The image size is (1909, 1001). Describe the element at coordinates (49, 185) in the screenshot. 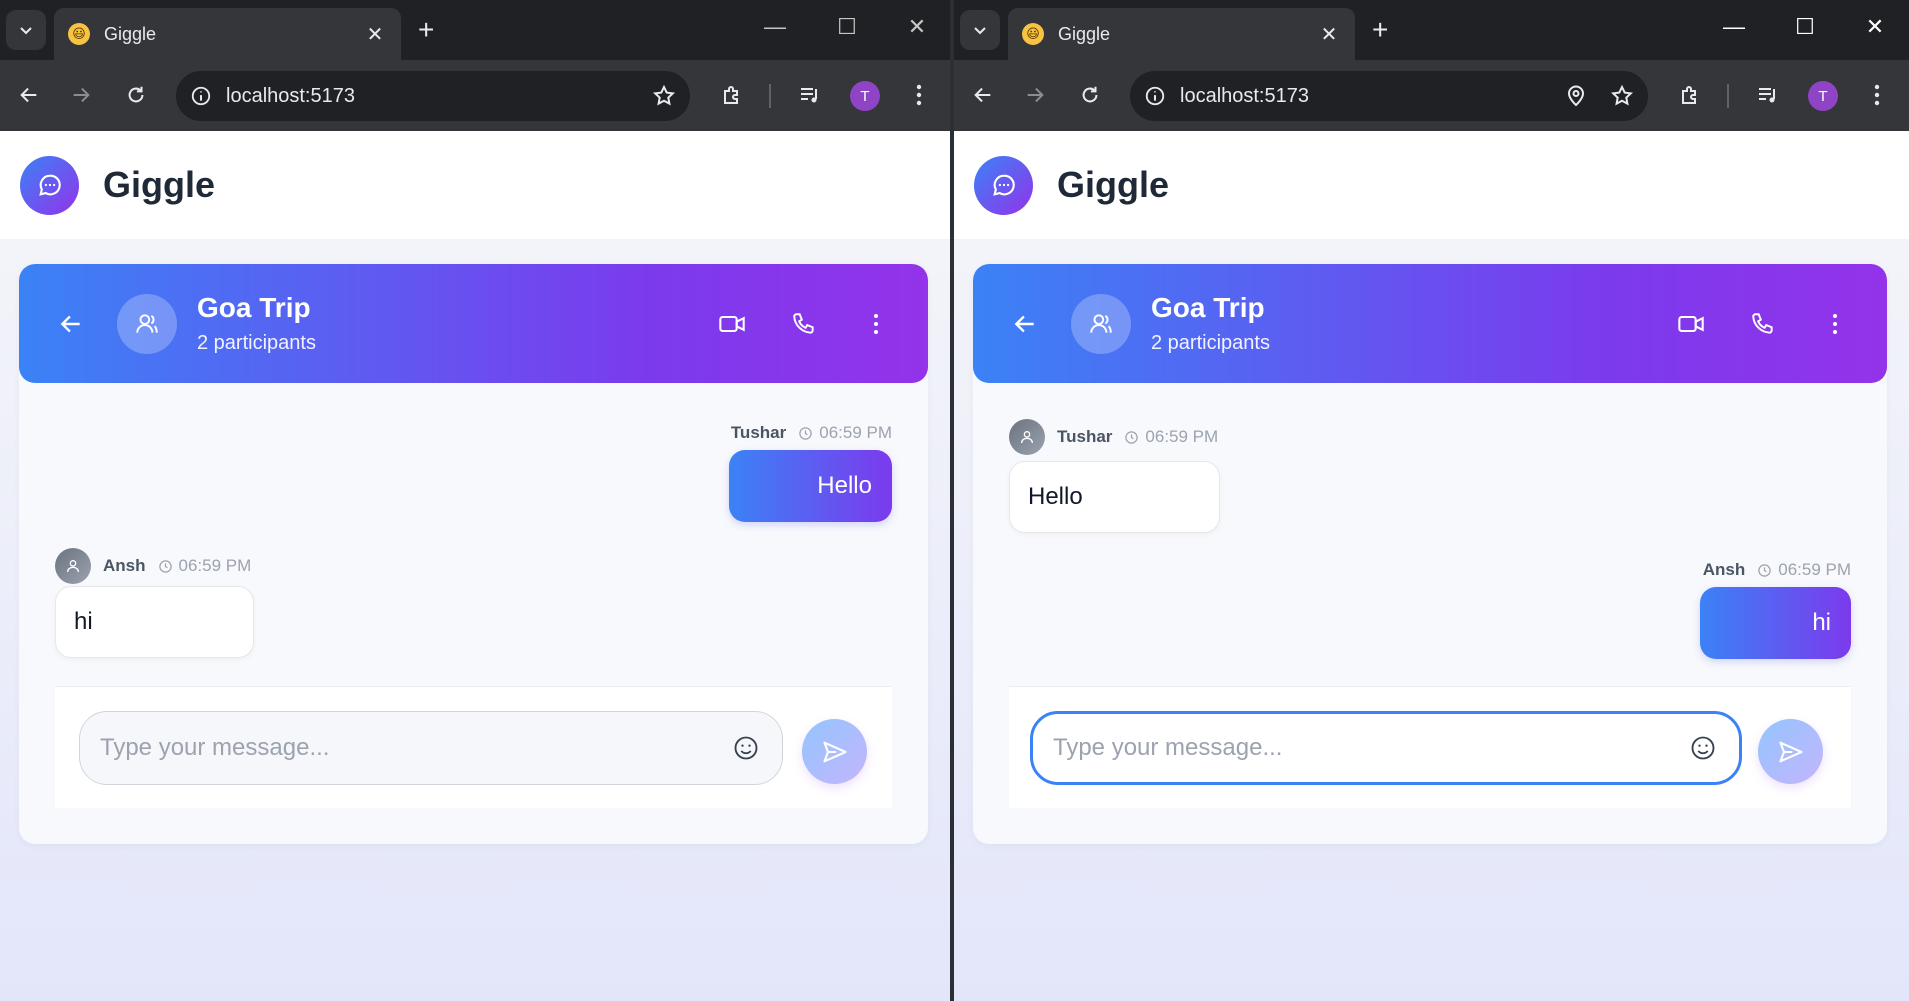

I see `chat-bubble-icon` at that location.